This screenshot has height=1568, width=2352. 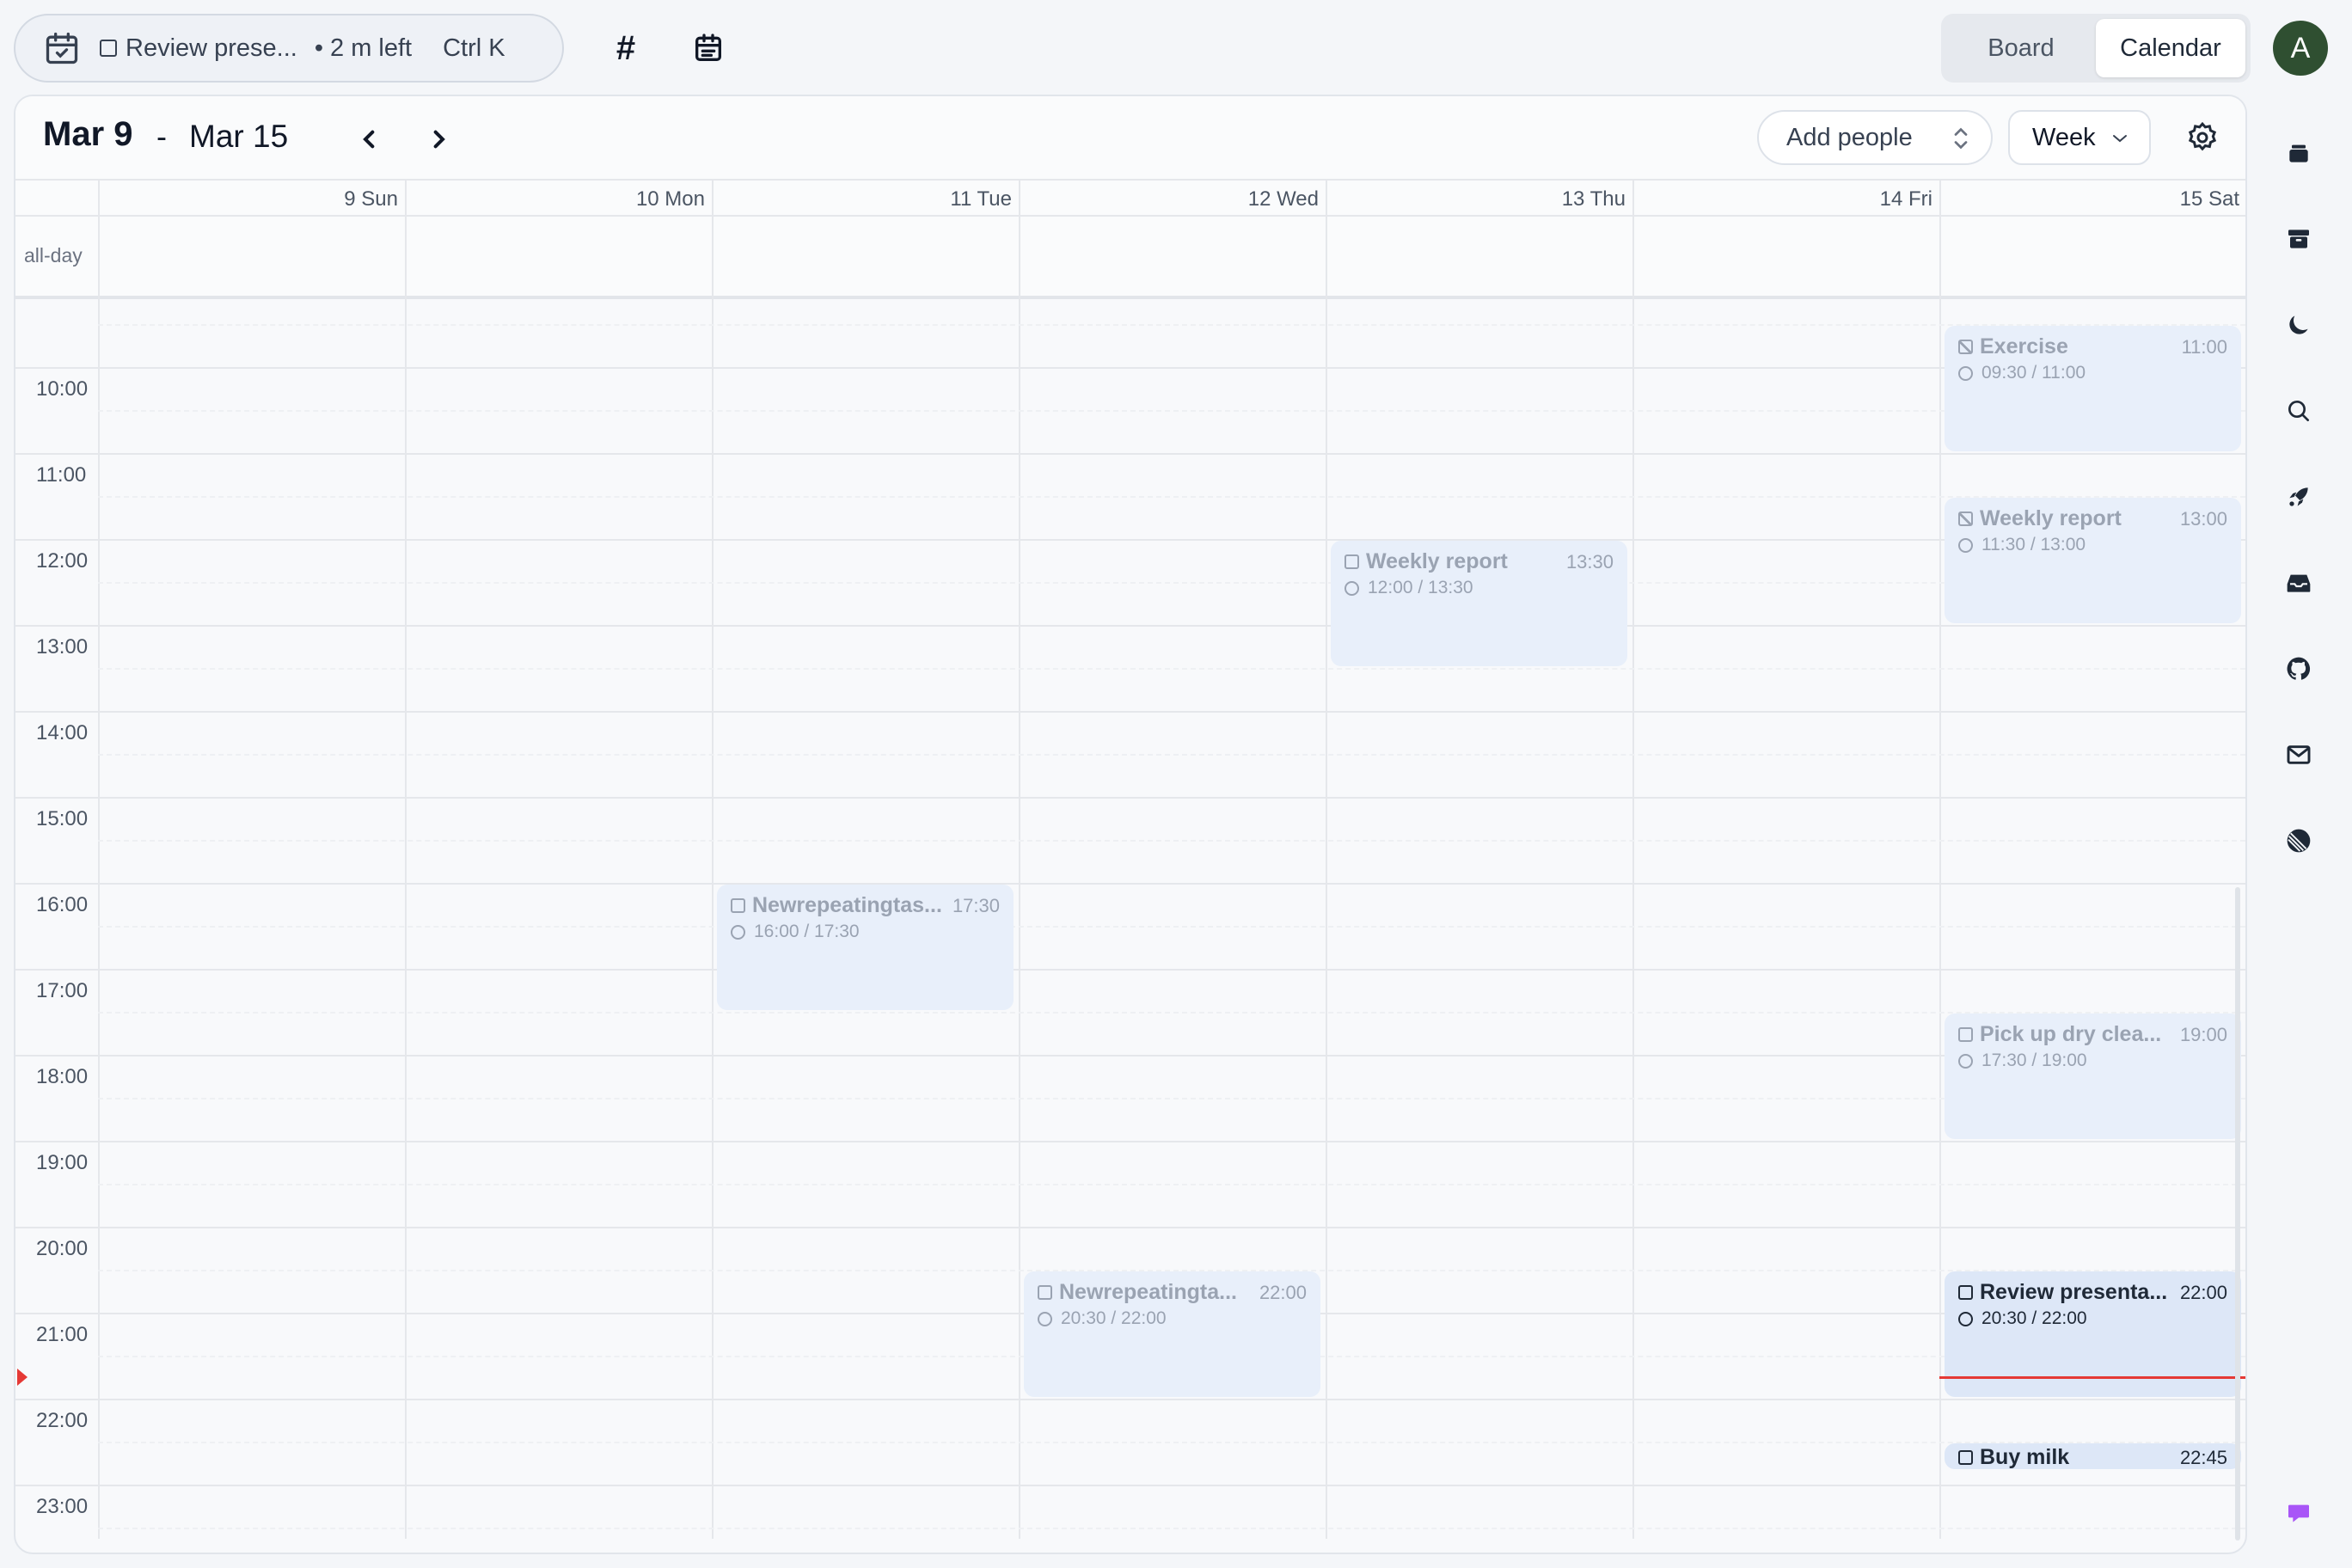 I want to click on hour-label: 16:00, so click(x=62, y=905).